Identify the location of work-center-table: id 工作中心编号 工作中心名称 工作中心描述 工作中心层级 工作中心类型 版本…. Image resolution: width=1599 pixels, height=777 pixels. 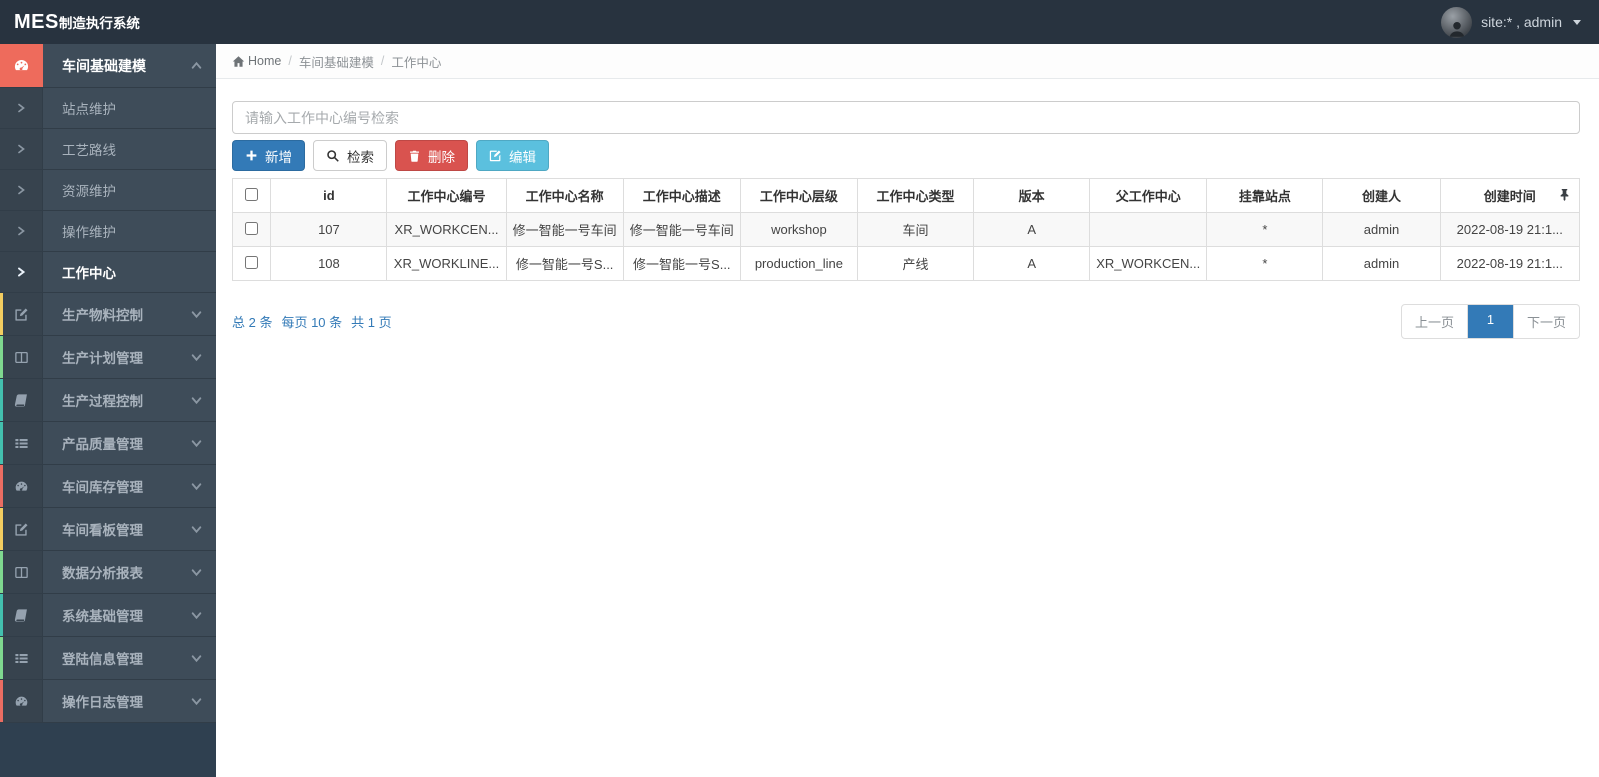
(906, 229).